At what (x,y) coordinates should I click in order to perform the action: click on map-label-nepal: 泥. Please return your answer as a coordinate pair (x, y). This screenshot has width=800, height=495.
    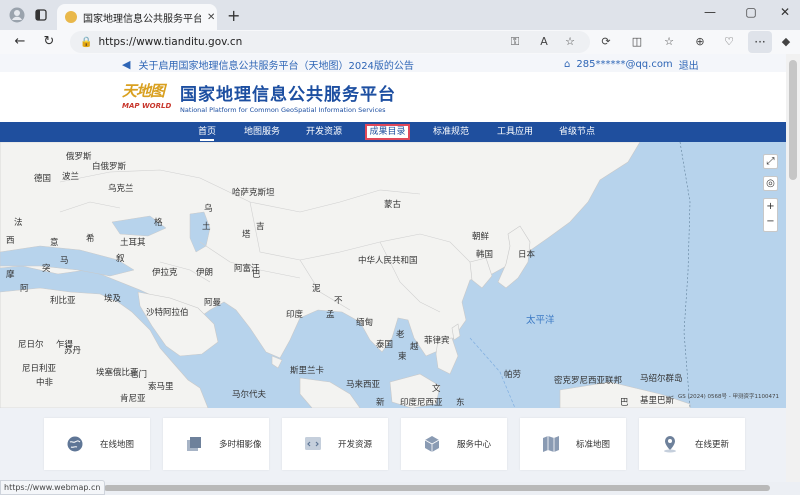
    Looking at the image, I should click on (316, 289).